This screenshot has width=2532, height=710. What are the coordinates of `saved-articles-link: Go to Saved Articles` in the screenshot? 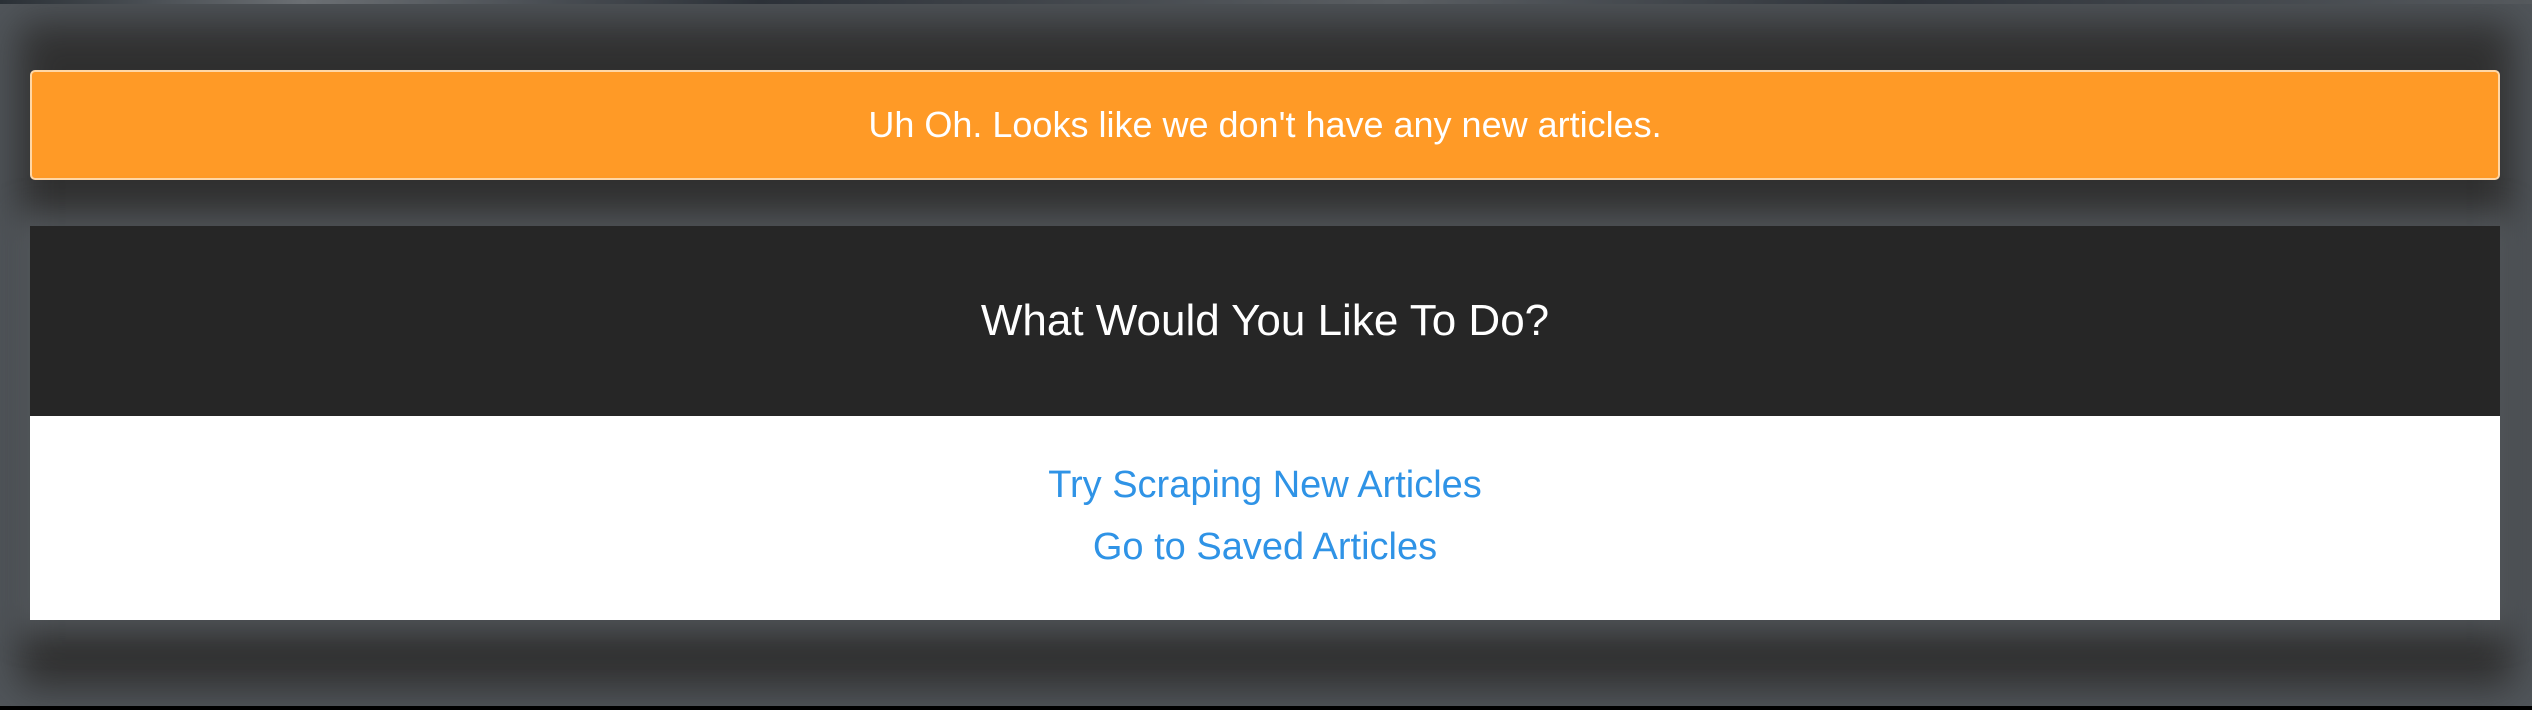 It's located at (1265, 547).